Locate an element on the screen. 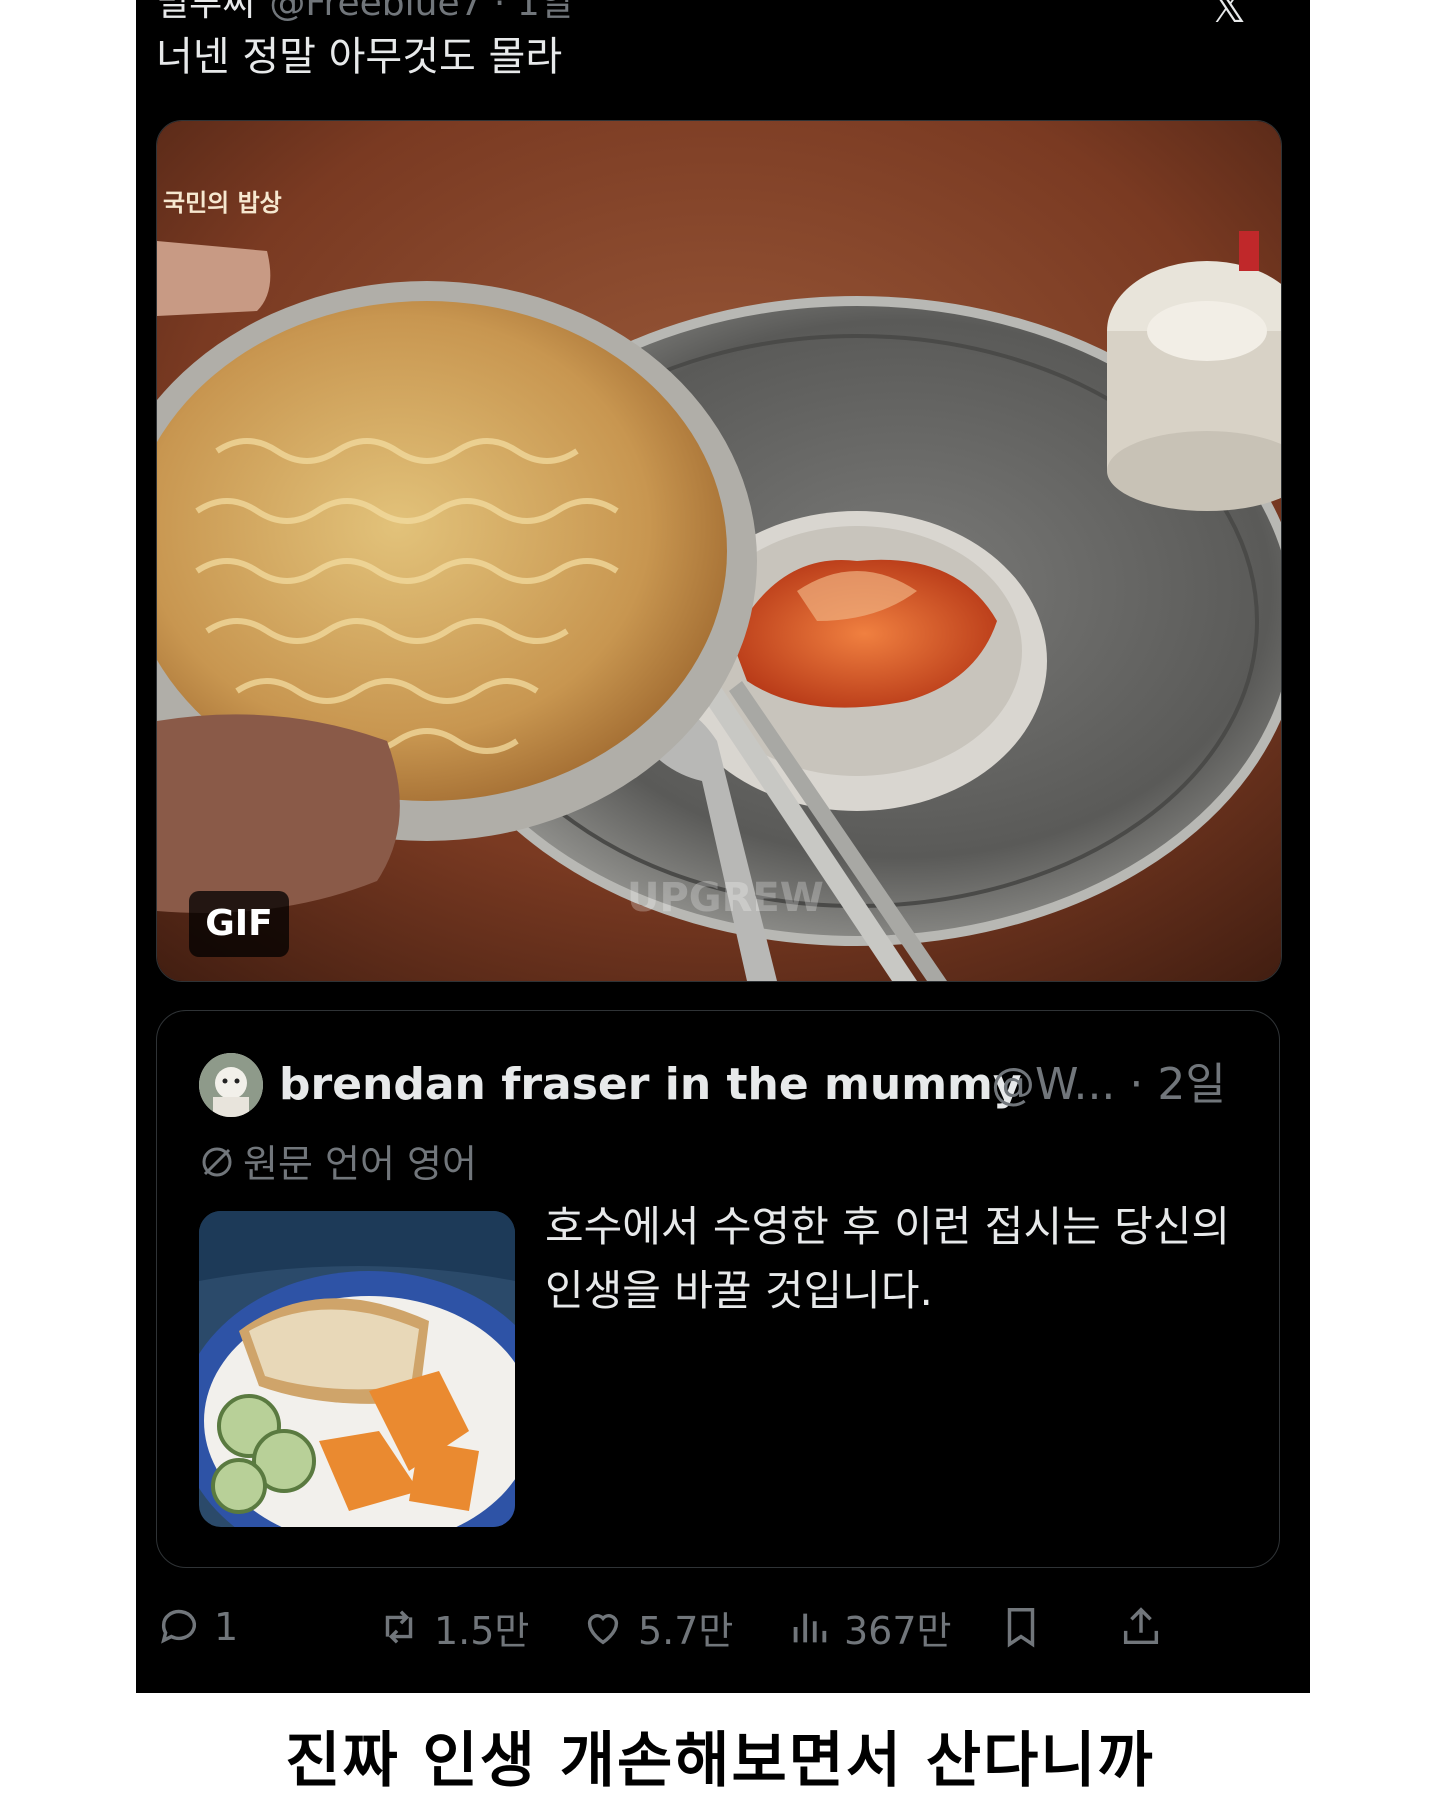 The height and width of the screenshot is (1800, 1440). tweet-header: 밀루씨 @Freeblue7 · 1일 is located at coordinates (364, 12).